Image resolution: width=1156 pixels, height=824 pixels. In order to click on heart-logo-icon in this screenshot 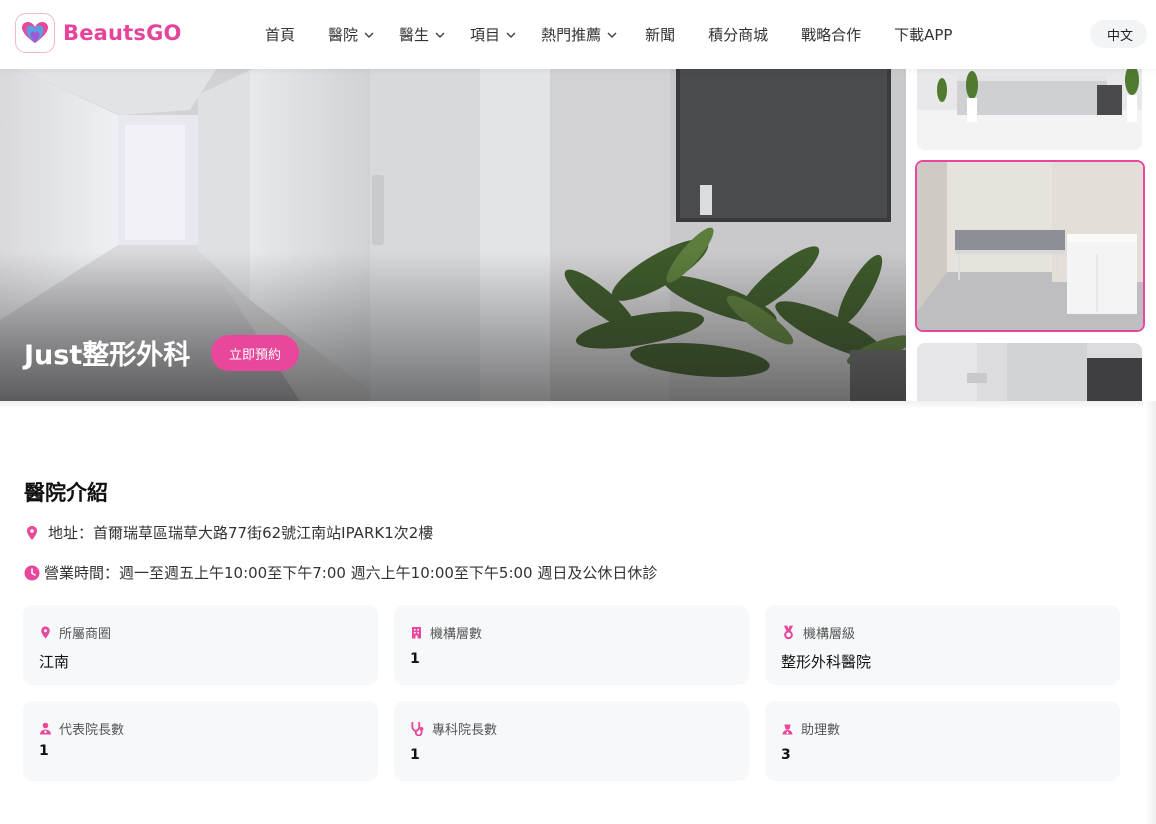, I will do `click(35, 33)`.